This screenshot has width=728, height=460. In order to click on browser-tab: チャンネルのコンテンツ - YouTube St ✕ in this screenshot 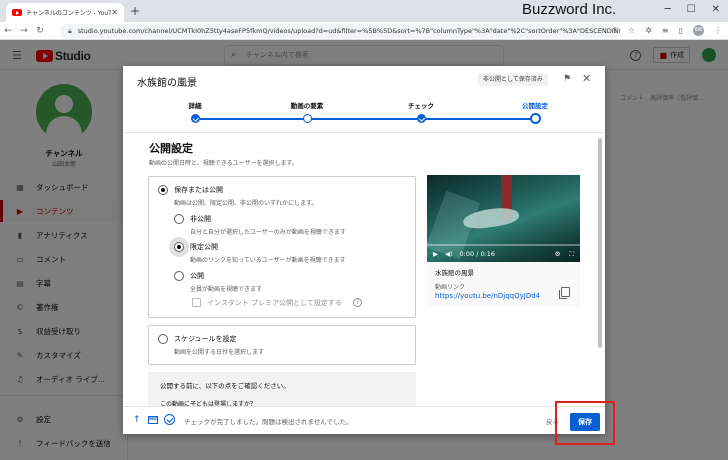, I will do `click(65, 12)`.